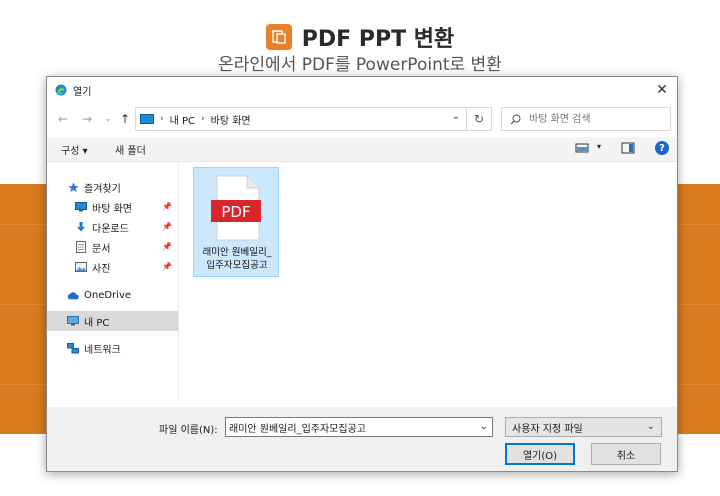 This screenshot has height=496, width=720. Describe the element at coordinates (102, 189) in the screenshot. I see `sidebar-item-label: 즐겨찾기` at that location.